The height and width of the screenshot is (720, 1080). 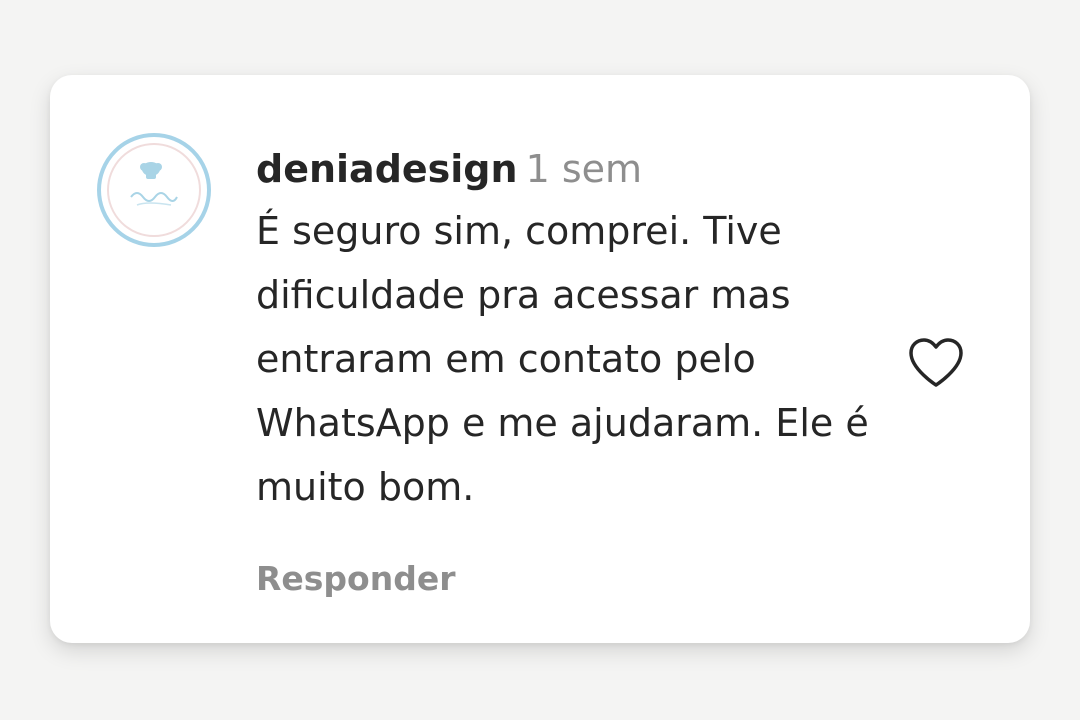 I want to click on heart-outline-icon, so click(x=936, y=362).